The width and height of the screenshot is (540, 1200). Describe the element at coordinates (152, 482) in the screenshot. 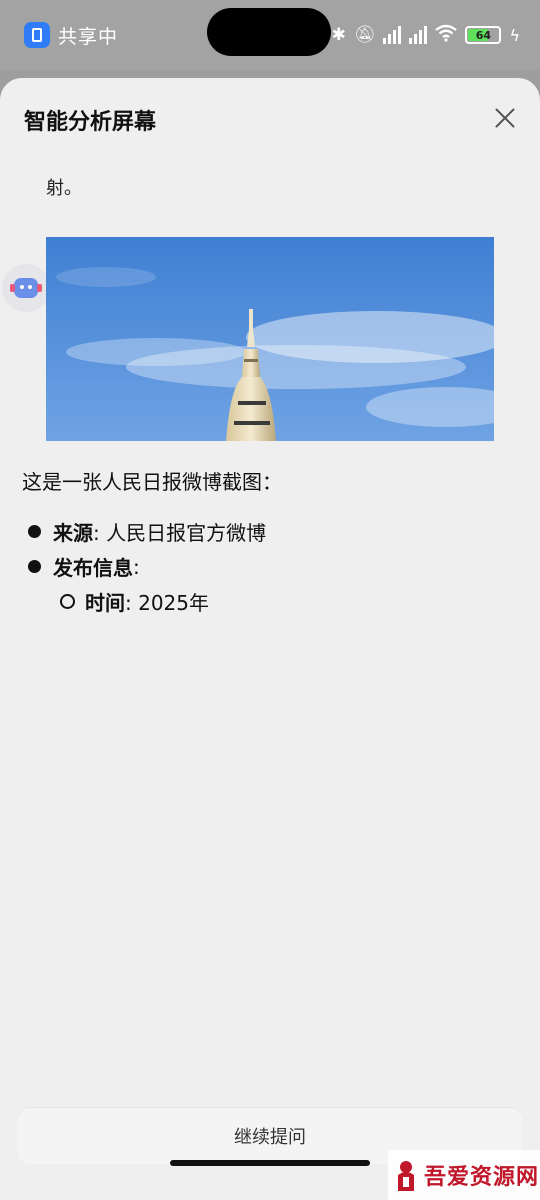

I see `analysis-intro-text: 这是一张人民日报微博截图：` at that location.